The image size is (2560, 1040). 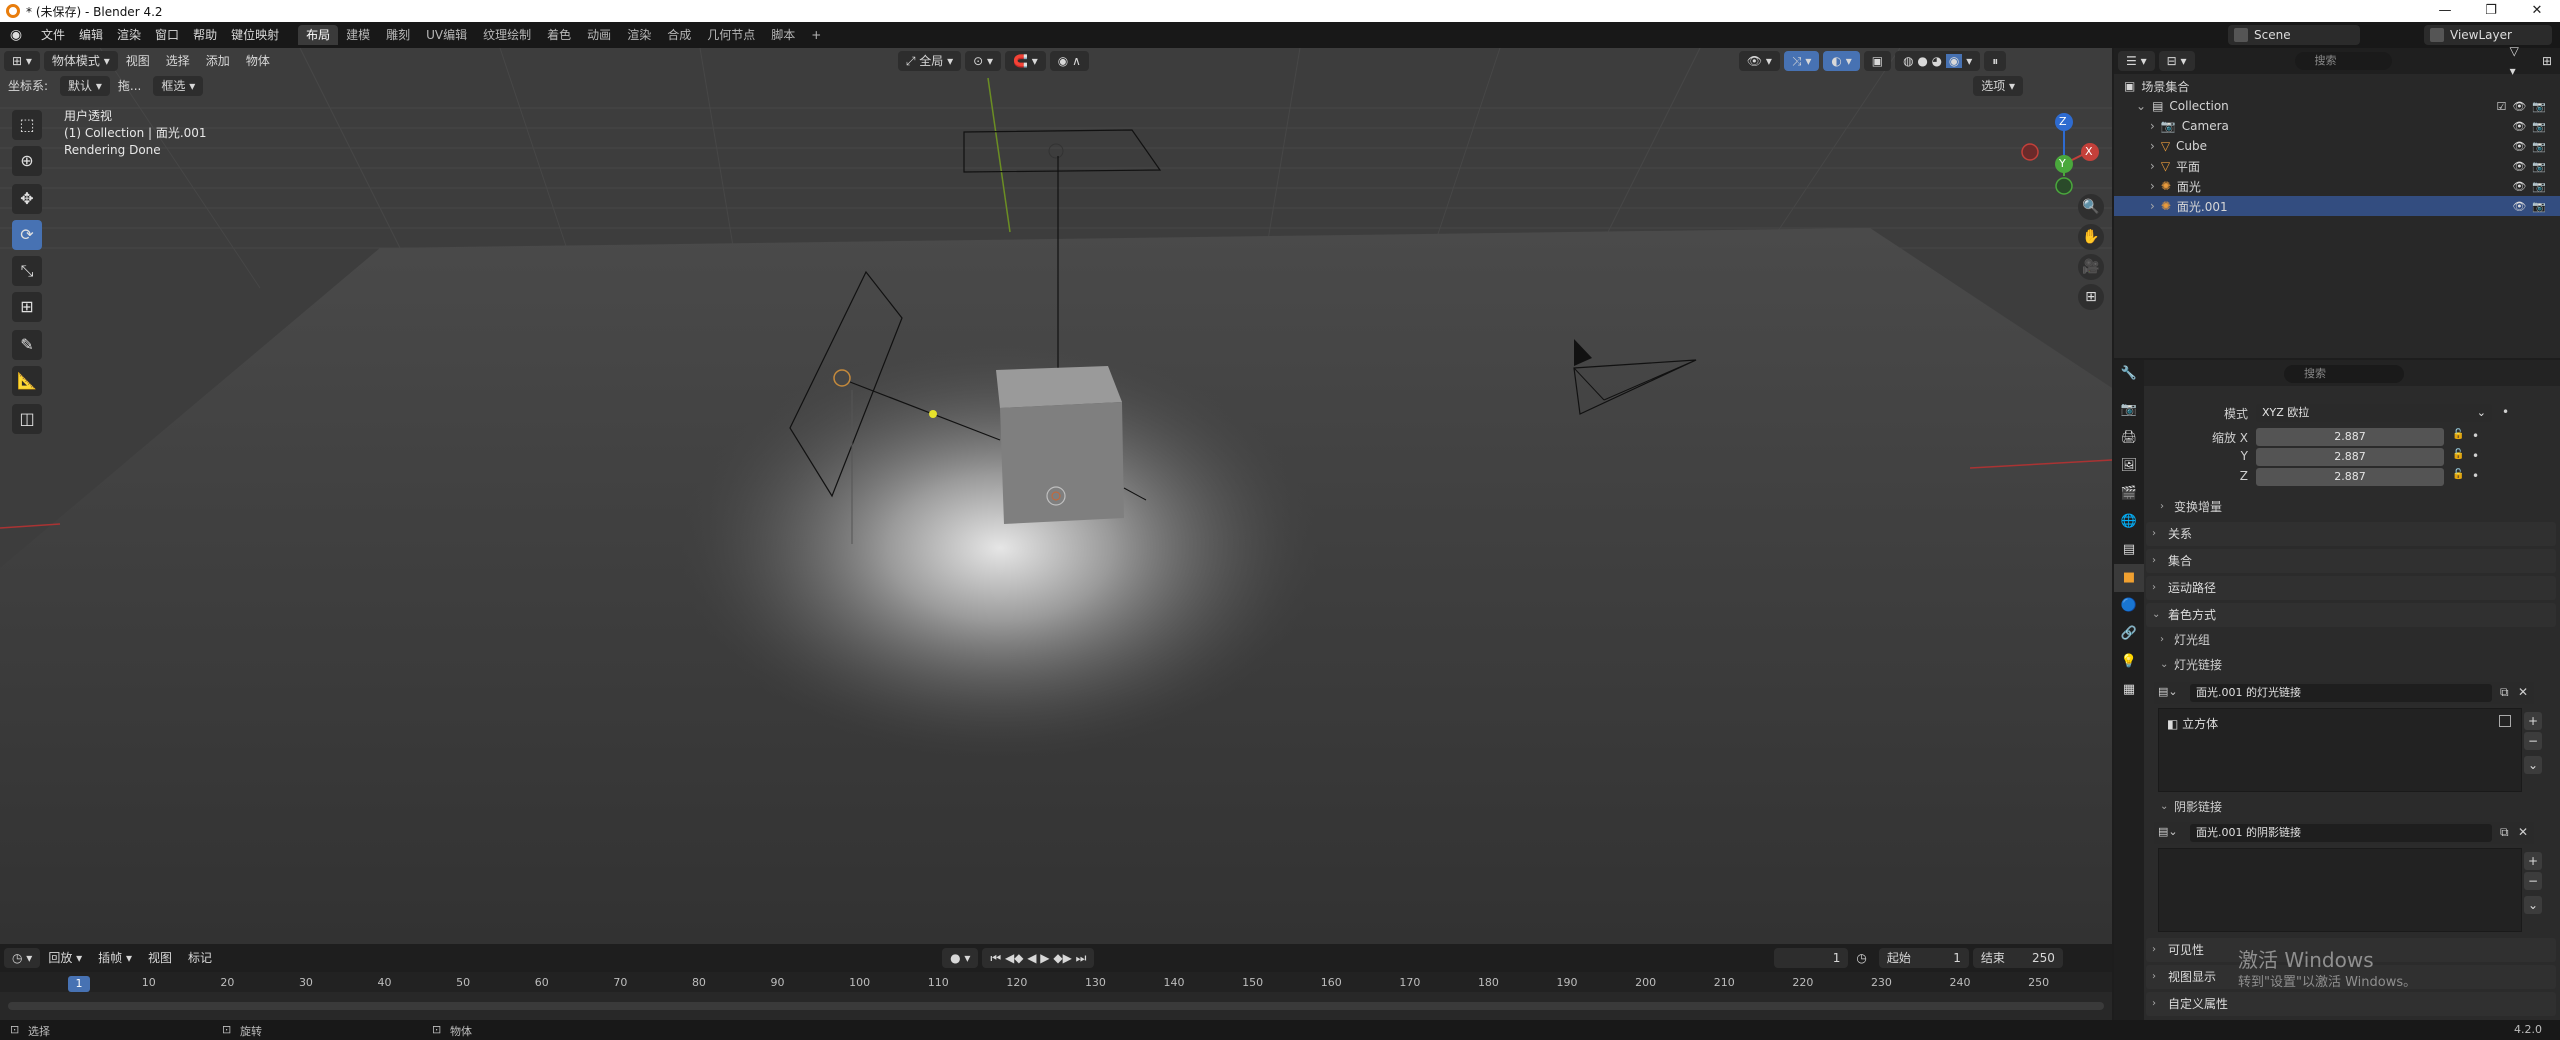 What do you see at coordinates (2524, 106) in the screenshot?
I see `collection-visibility-icons: ☑👁📷` at bounding box center [2524, 106].